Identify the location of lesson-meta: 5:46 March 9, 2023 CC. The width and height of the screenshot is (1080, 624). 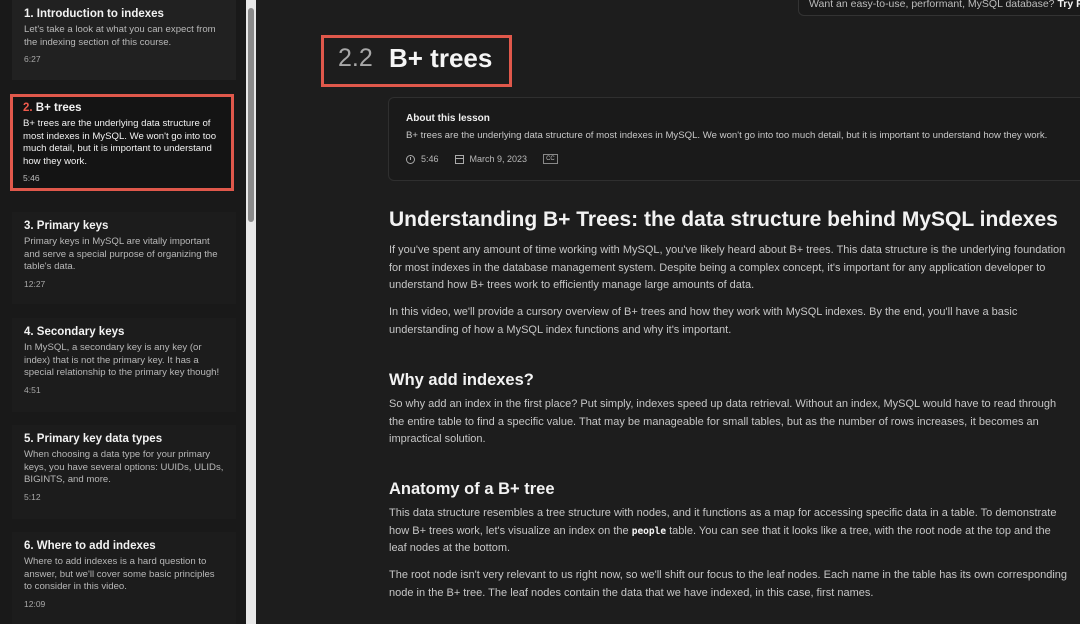
(482, 159).